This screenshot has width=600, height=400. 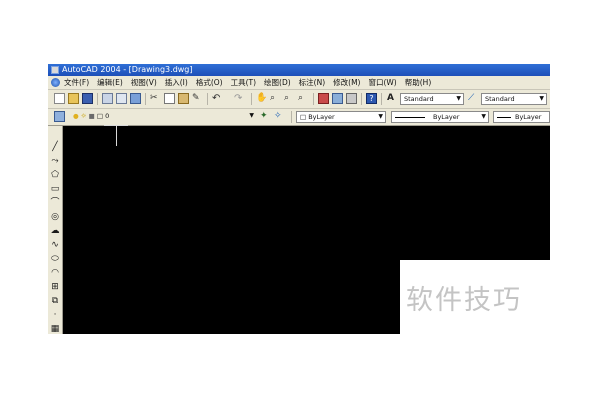 I want to click on open-file-icon, so click(x=73, y=98).